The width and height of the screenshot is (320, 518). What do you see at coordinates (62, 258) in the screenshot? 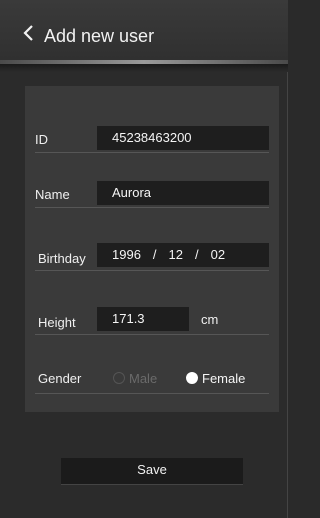
I see `birthday-label: Birthday` at bounding box center [62, 258].